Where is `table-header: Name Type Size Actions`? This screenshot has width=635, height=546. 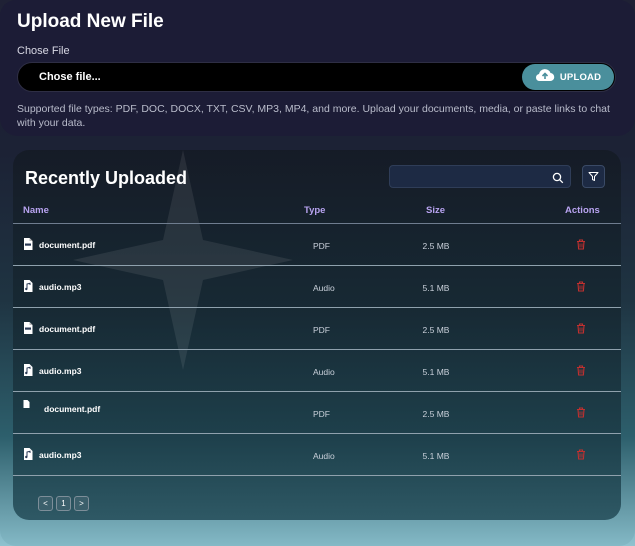 table-header: Name Type Size Actions is located at coordinates (317, 212).